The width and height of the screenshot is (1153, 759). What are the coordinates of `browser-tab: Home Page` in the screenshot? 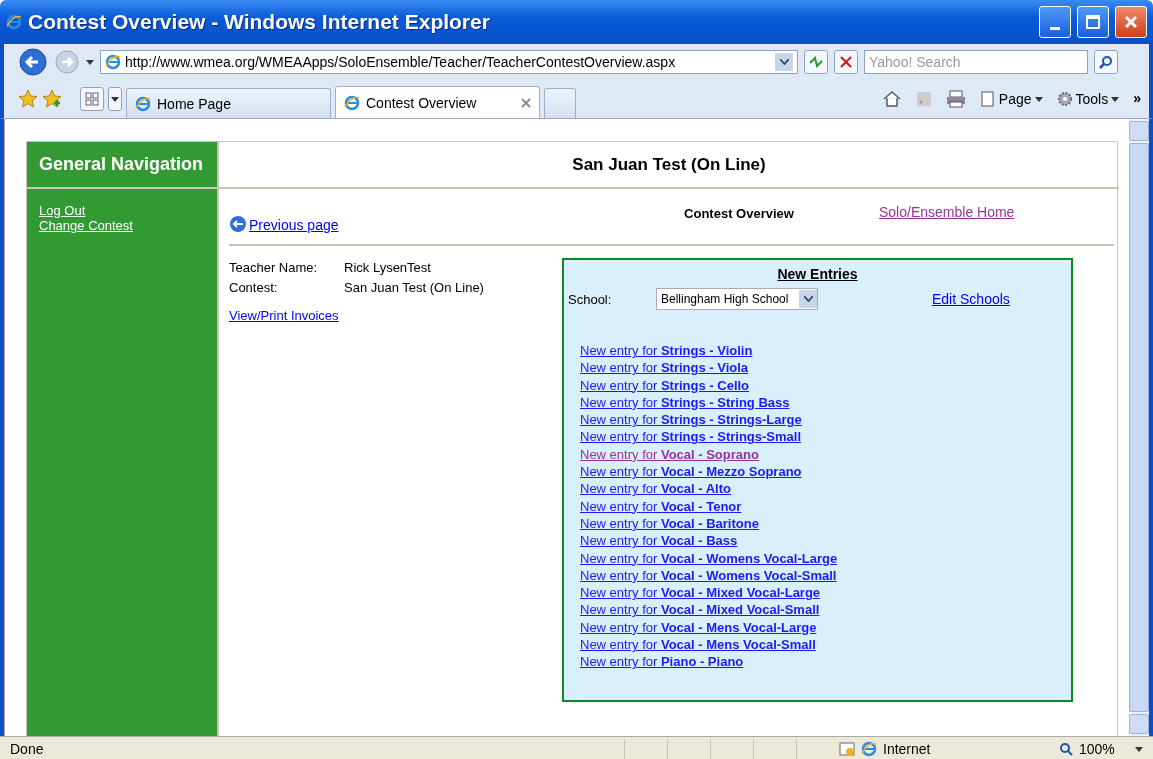 It's located at (228, 103).